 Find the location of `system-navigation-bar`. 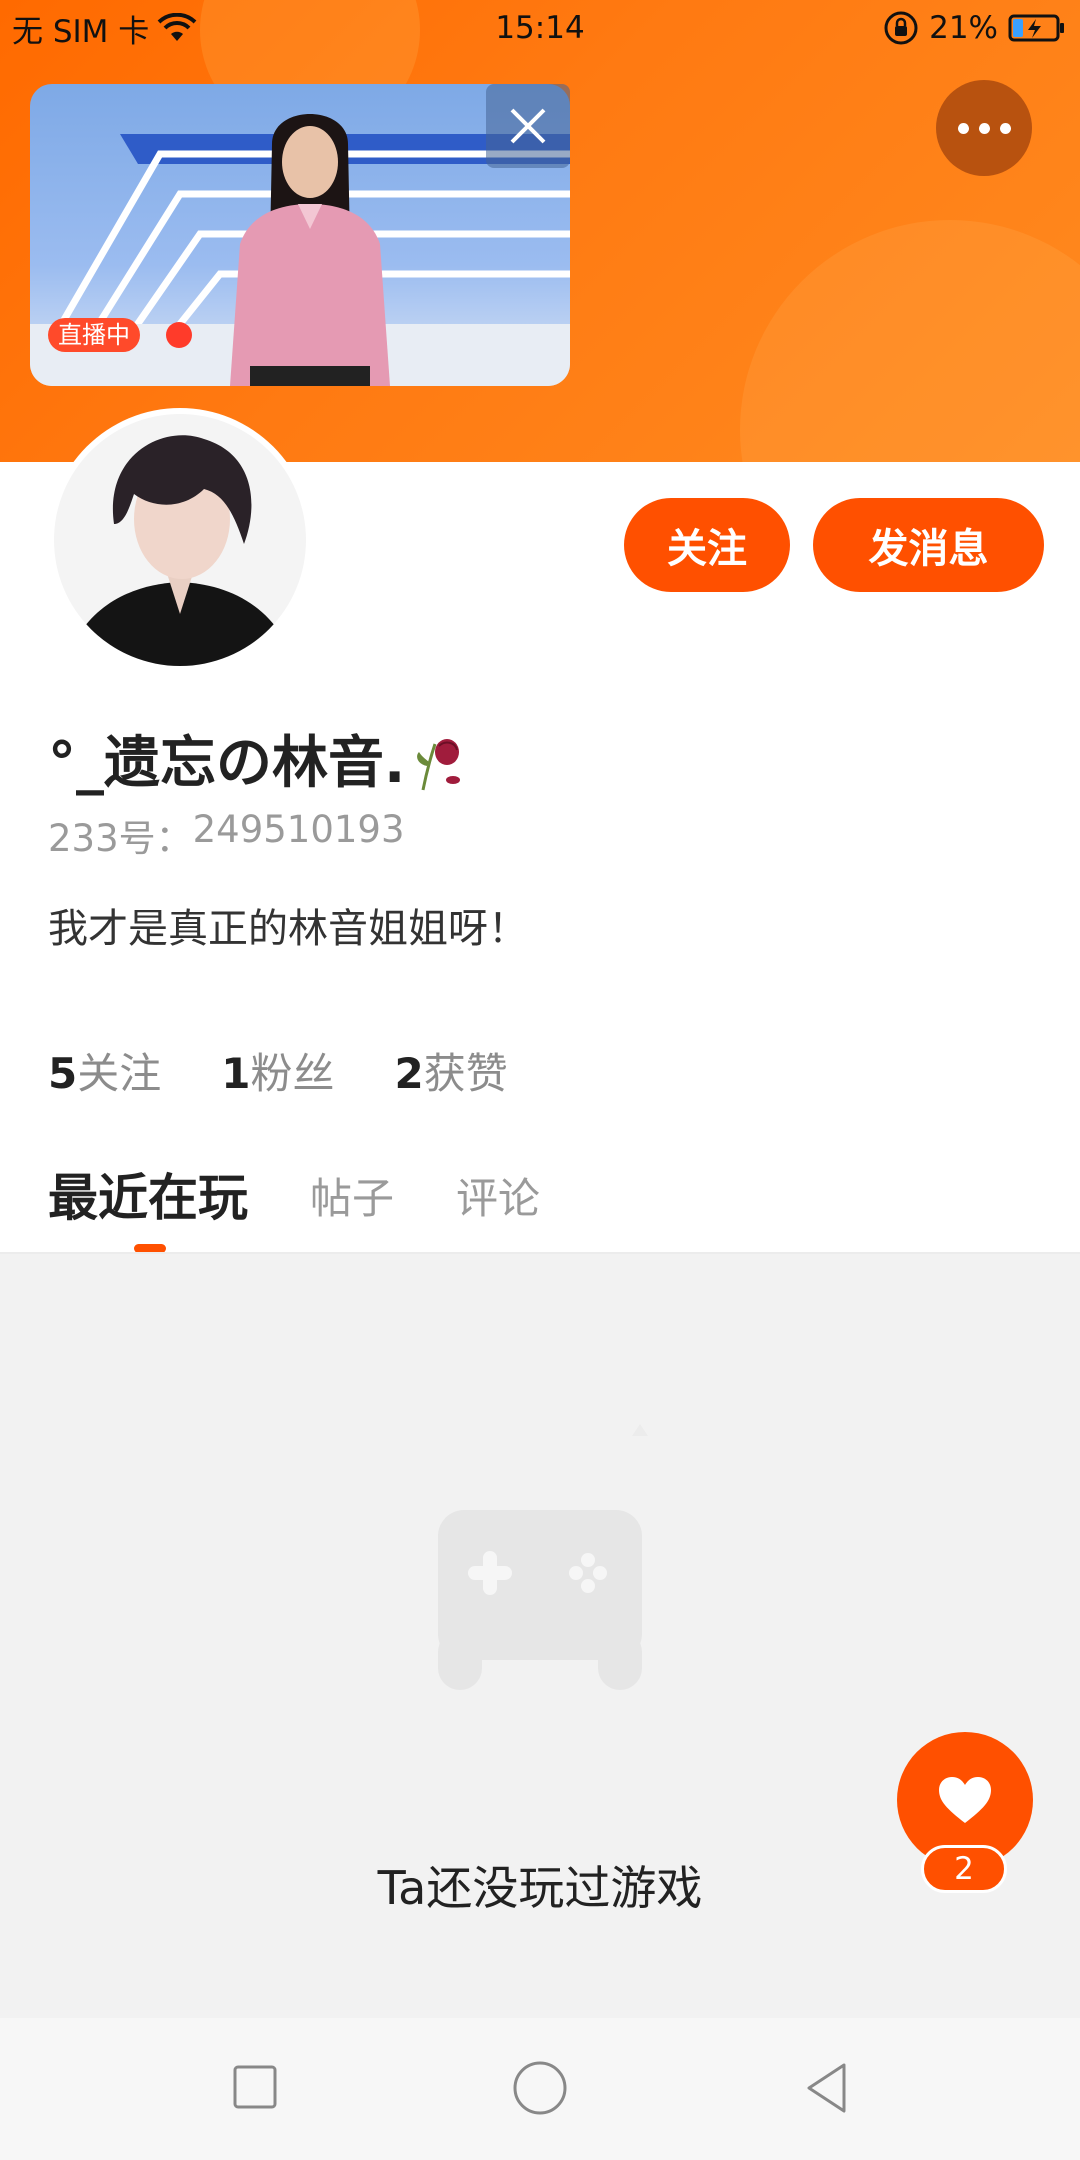

system-navigation-bar is located at coordinates (540, 2089).